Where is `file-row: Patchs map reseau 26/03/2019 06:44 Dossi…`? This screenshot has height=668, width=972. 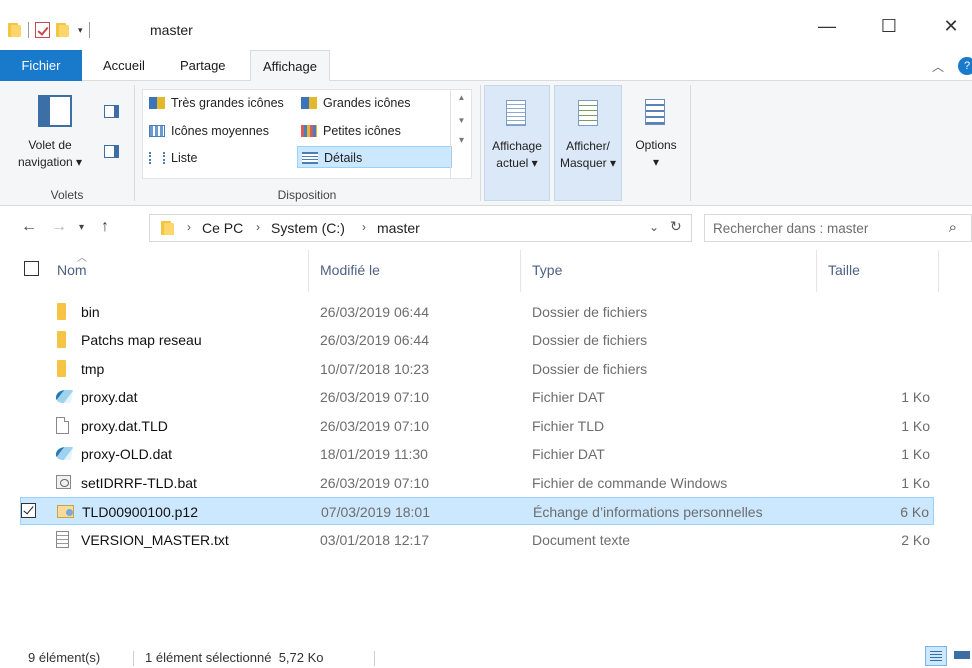
file-row: Patchs map reseau 26/03/2019 06:44 Dossi… is located at coordinates (477, 340).